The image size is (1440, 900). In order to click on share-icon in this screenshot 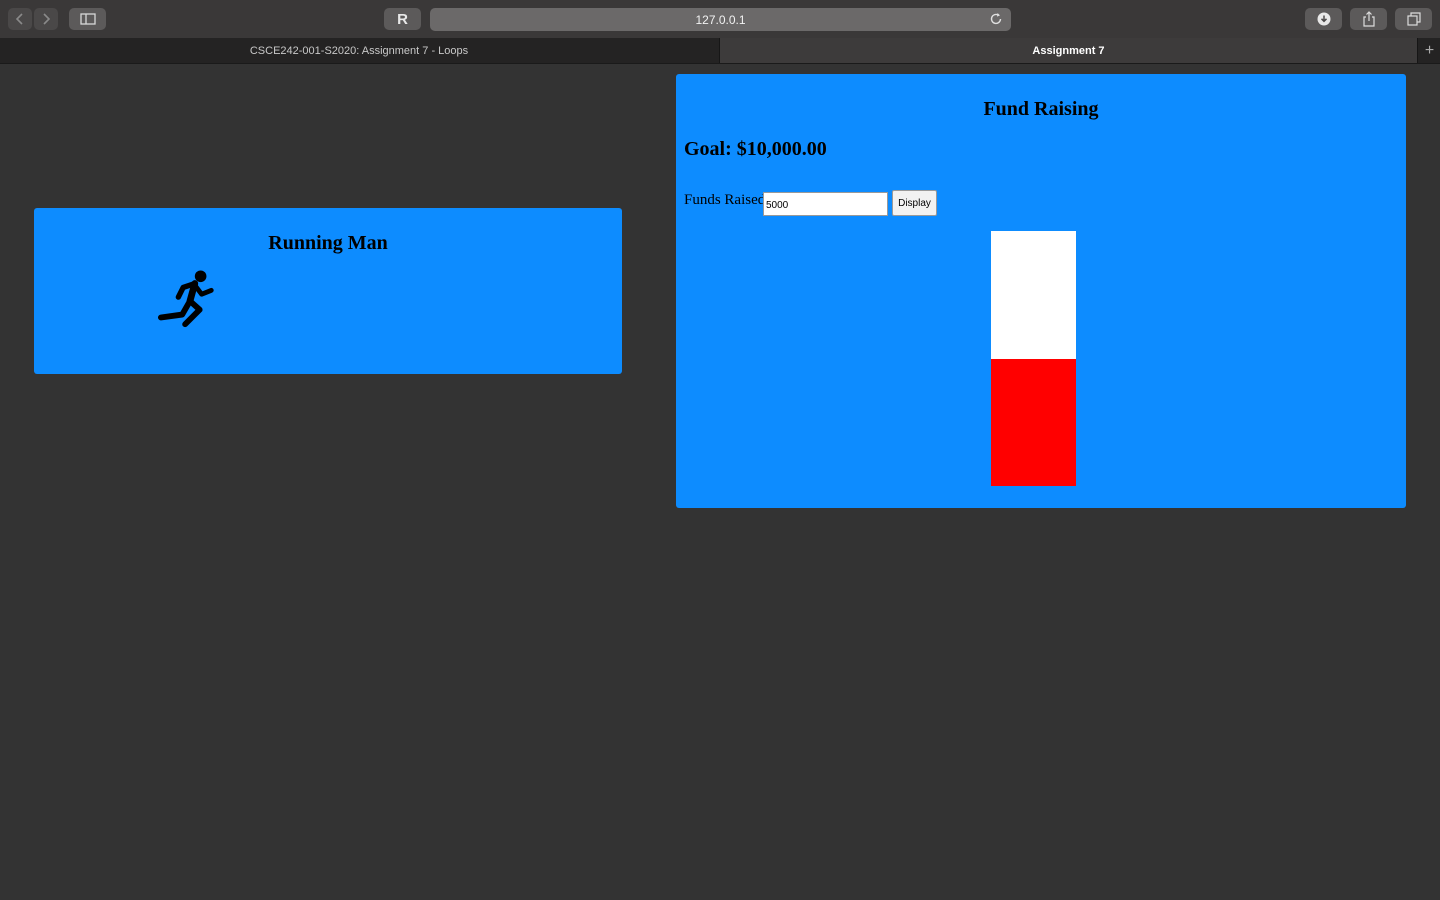, I will do `click(1368, 19)`.